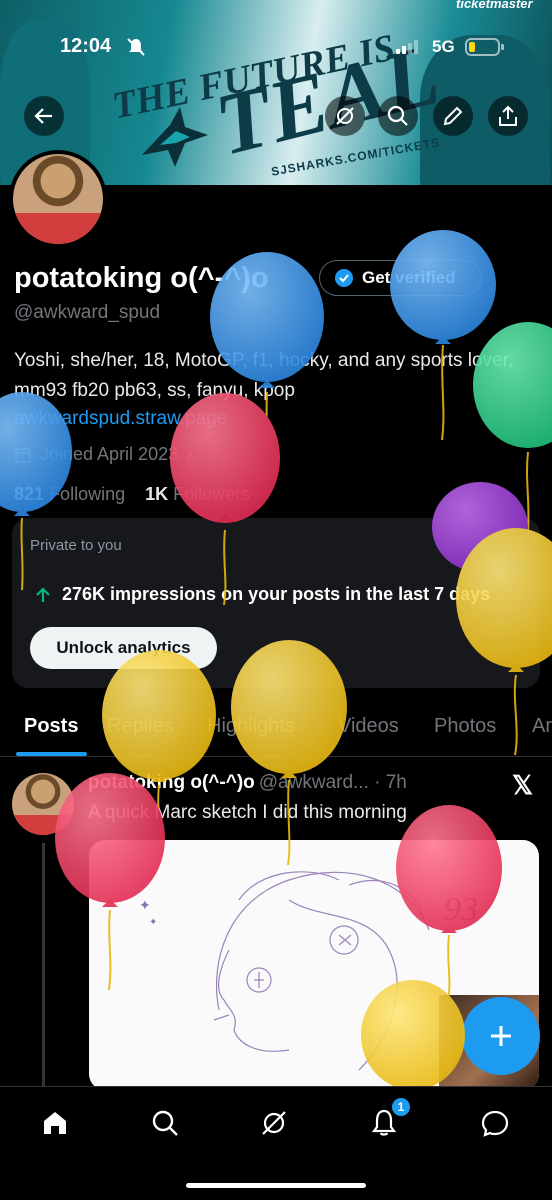 The image size is (552, 1200). Describe the element at coordinates (123, 648) in the screenshot. I see `unlock-analytics-button: Unlock analytics` at that location.